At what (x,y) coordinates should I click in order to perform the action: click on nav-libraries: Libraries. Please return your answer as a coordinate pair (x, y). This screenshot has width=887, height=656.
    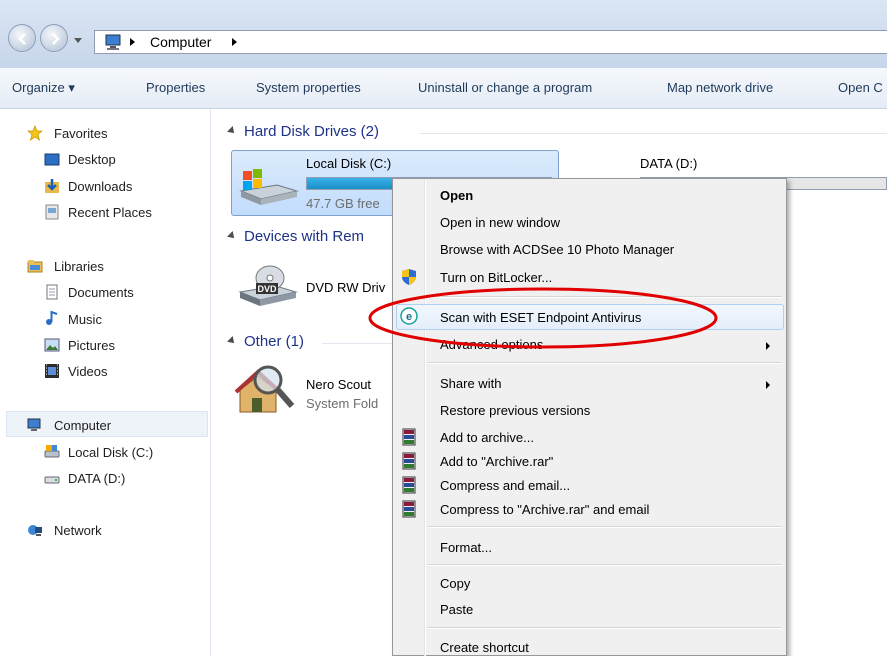
    Looking at the image, I should click on (79, 266).